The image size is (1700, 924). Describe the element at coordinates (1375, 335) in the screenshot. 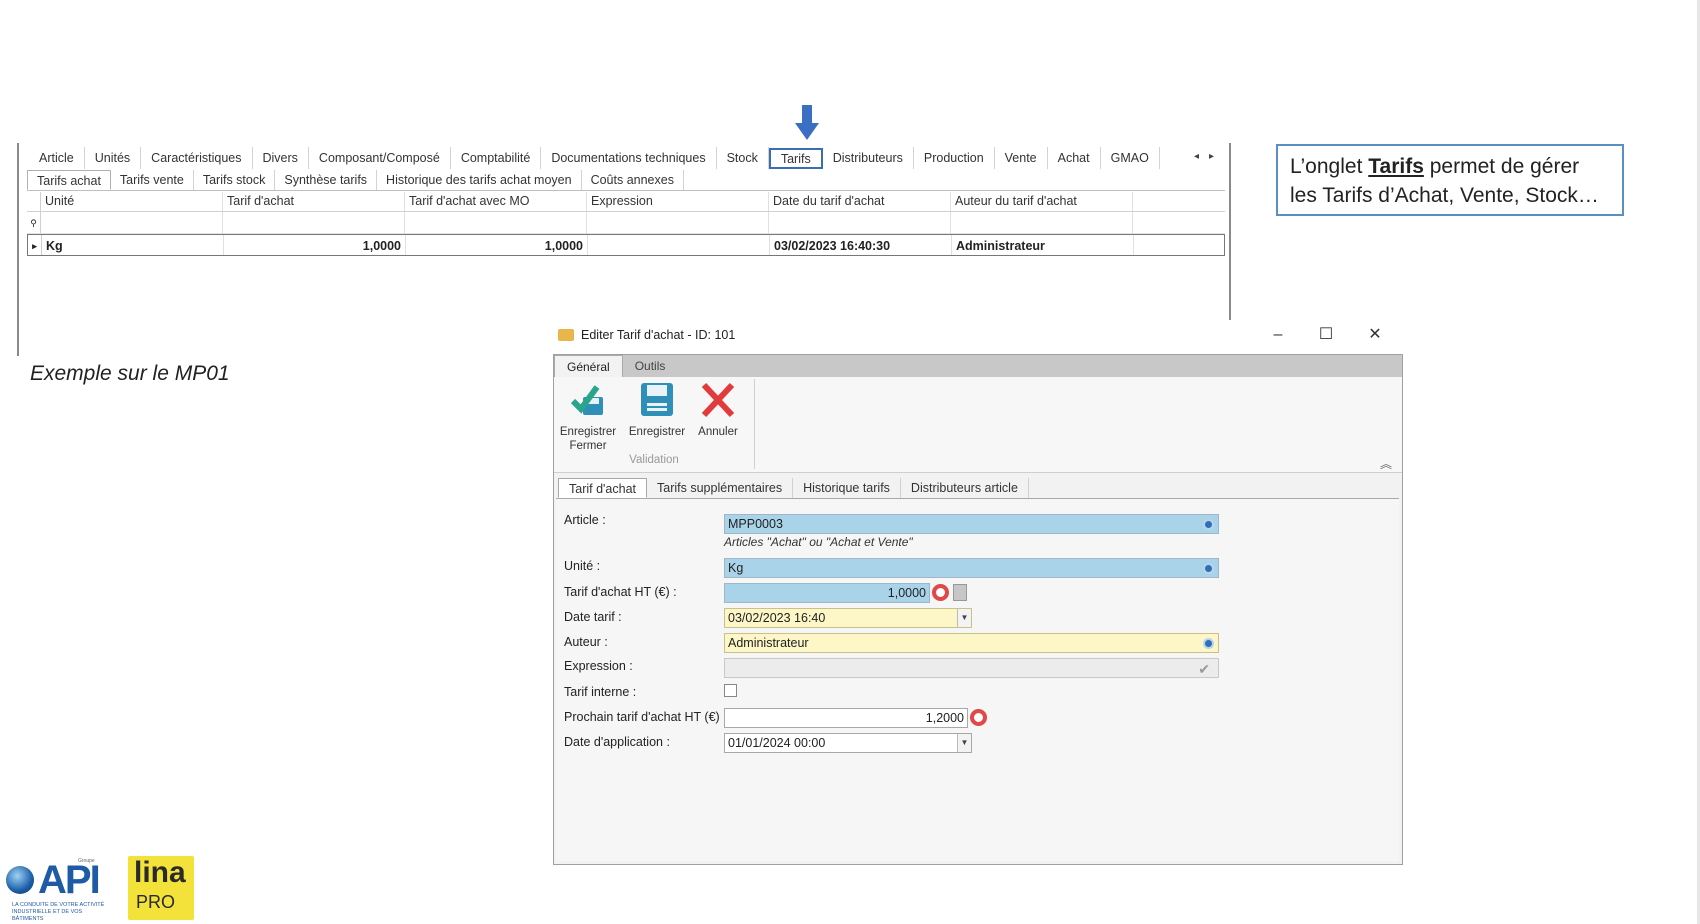

I see `close-button: ✕` at that location.